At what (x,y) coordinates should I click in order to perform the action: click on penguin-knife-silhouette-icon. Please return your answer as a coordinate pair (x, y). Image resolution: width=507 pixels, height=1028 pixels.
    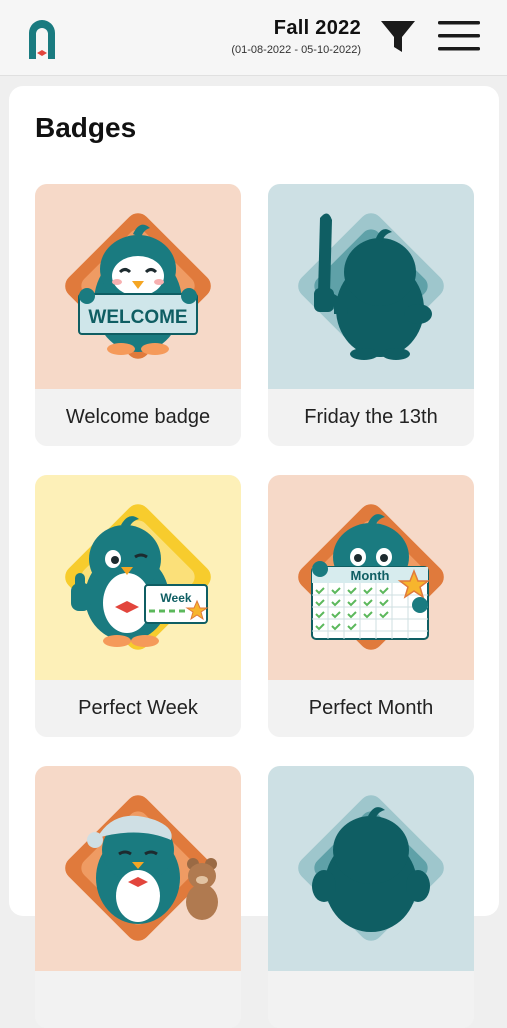
    Looking at the image, I should click on (371, 286).